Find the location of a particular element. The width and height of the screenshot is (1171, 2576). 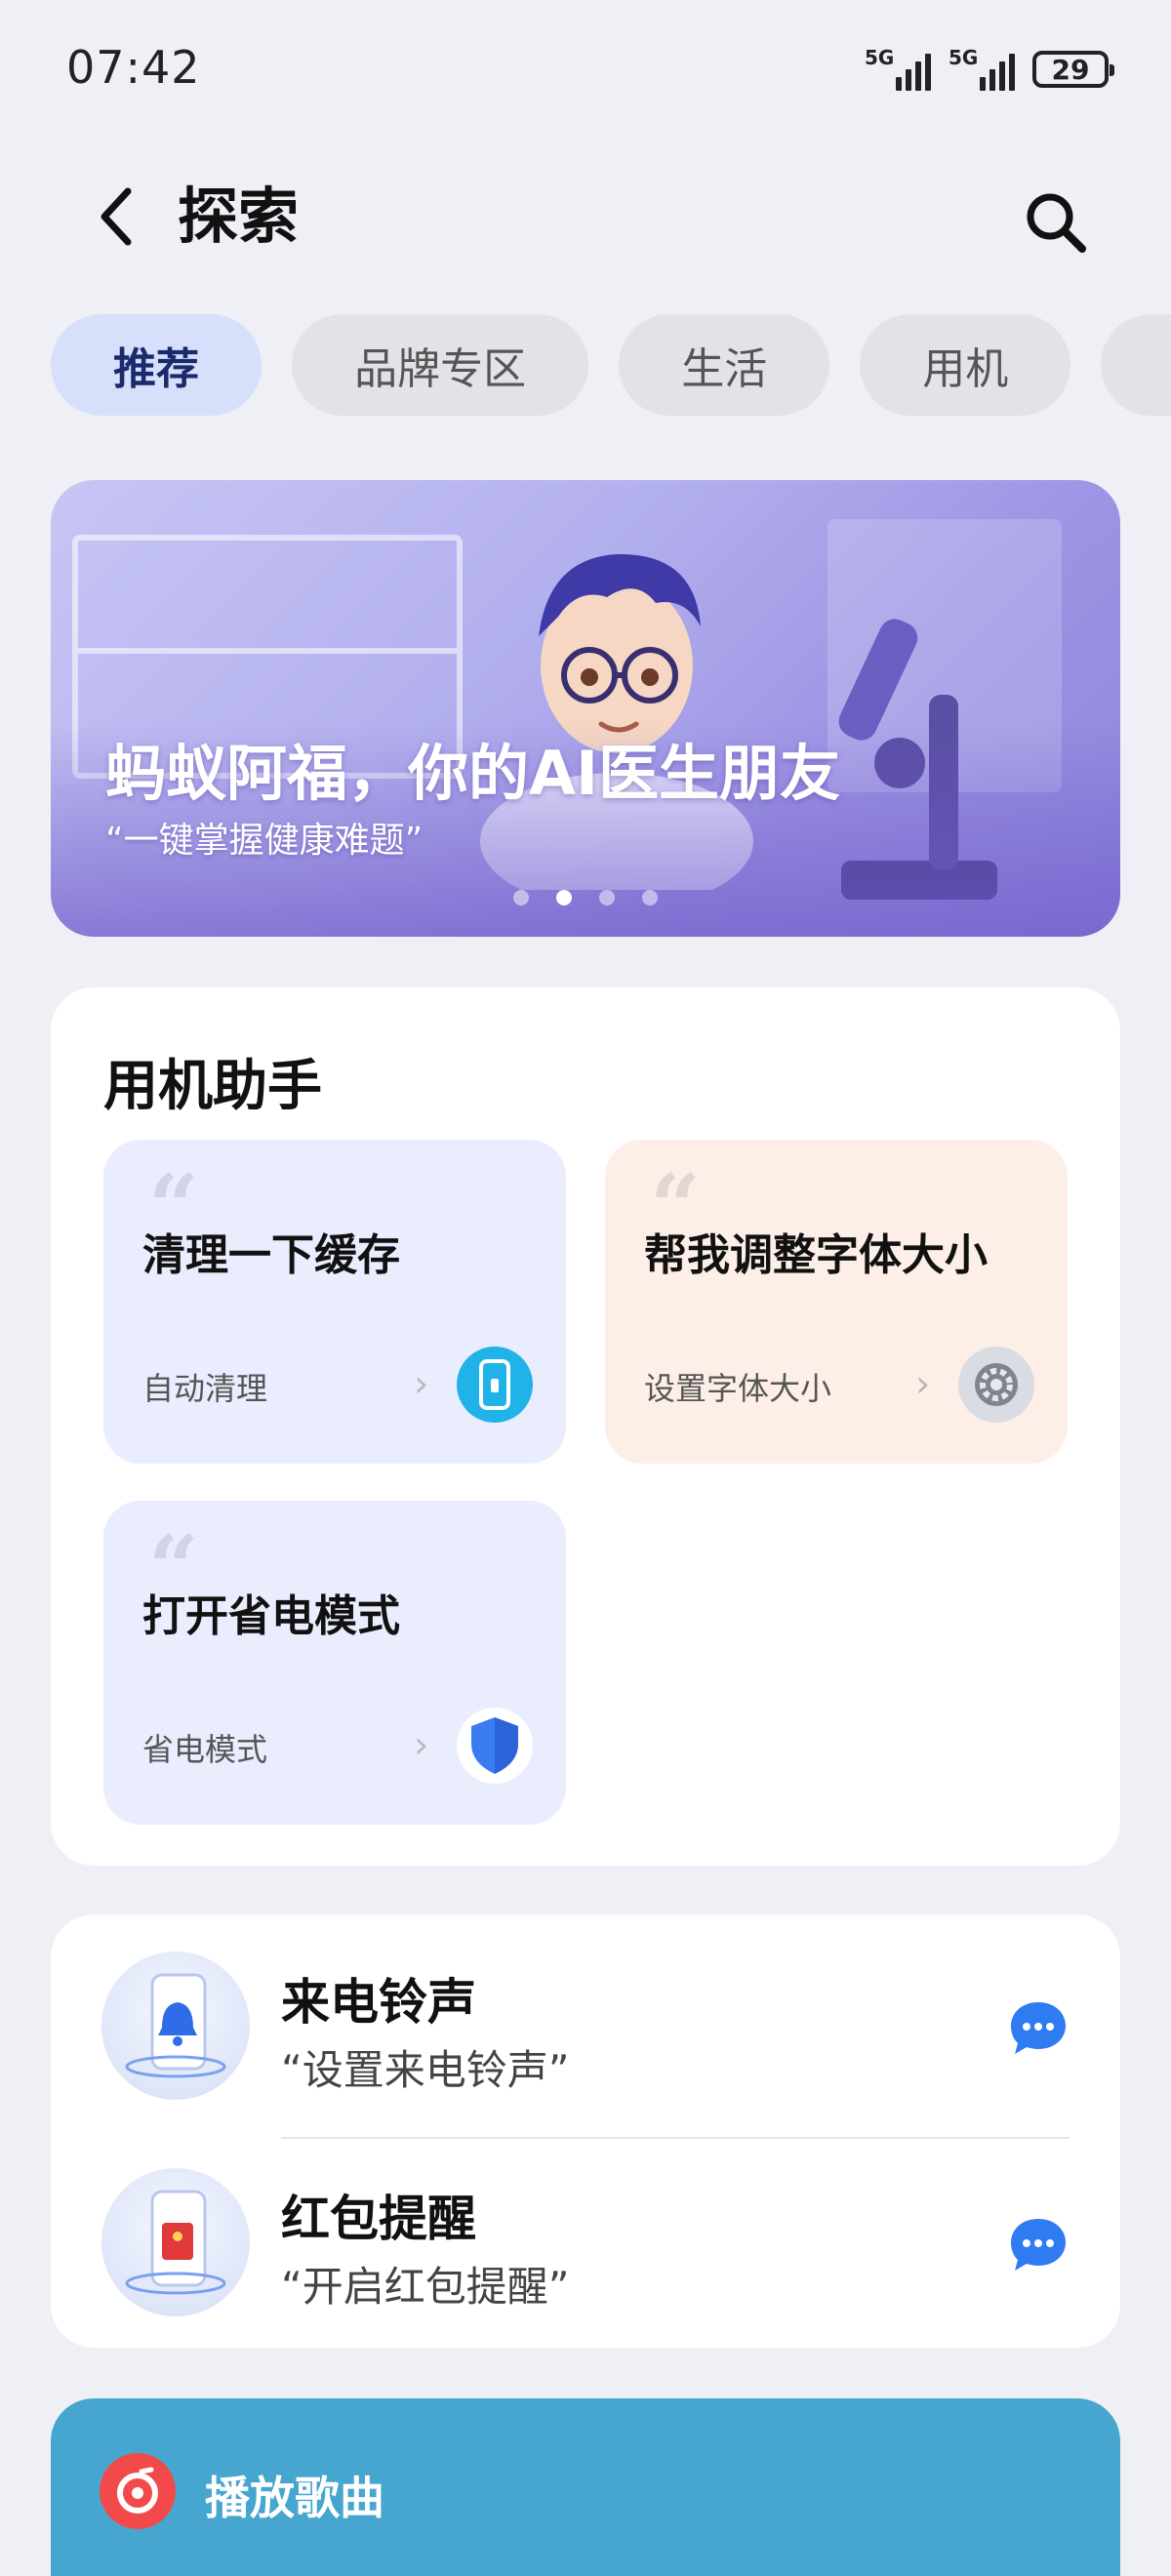

tile-clear-cache: “ 清理一下缓存 自动清理 › is located at coordinates (334, 1302).